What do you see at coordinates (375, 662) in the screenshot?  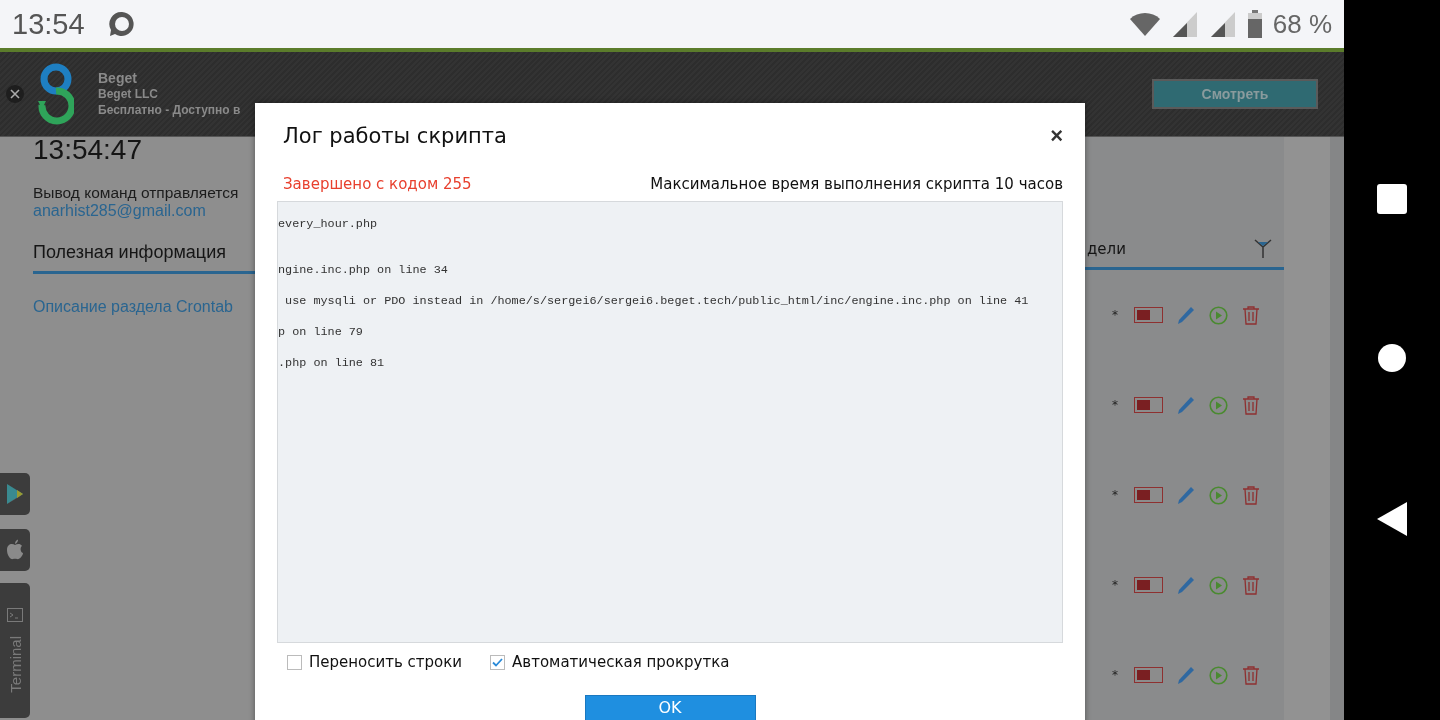 I see `option-checkbox: Переносить строки` at bounding box center [375, 662].